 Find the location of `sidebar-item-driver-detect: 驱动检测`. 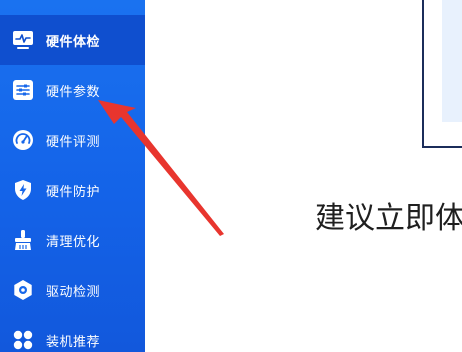

sidebar-item-driver-detect: 驱动检测 is located at coordinates (72, 290).